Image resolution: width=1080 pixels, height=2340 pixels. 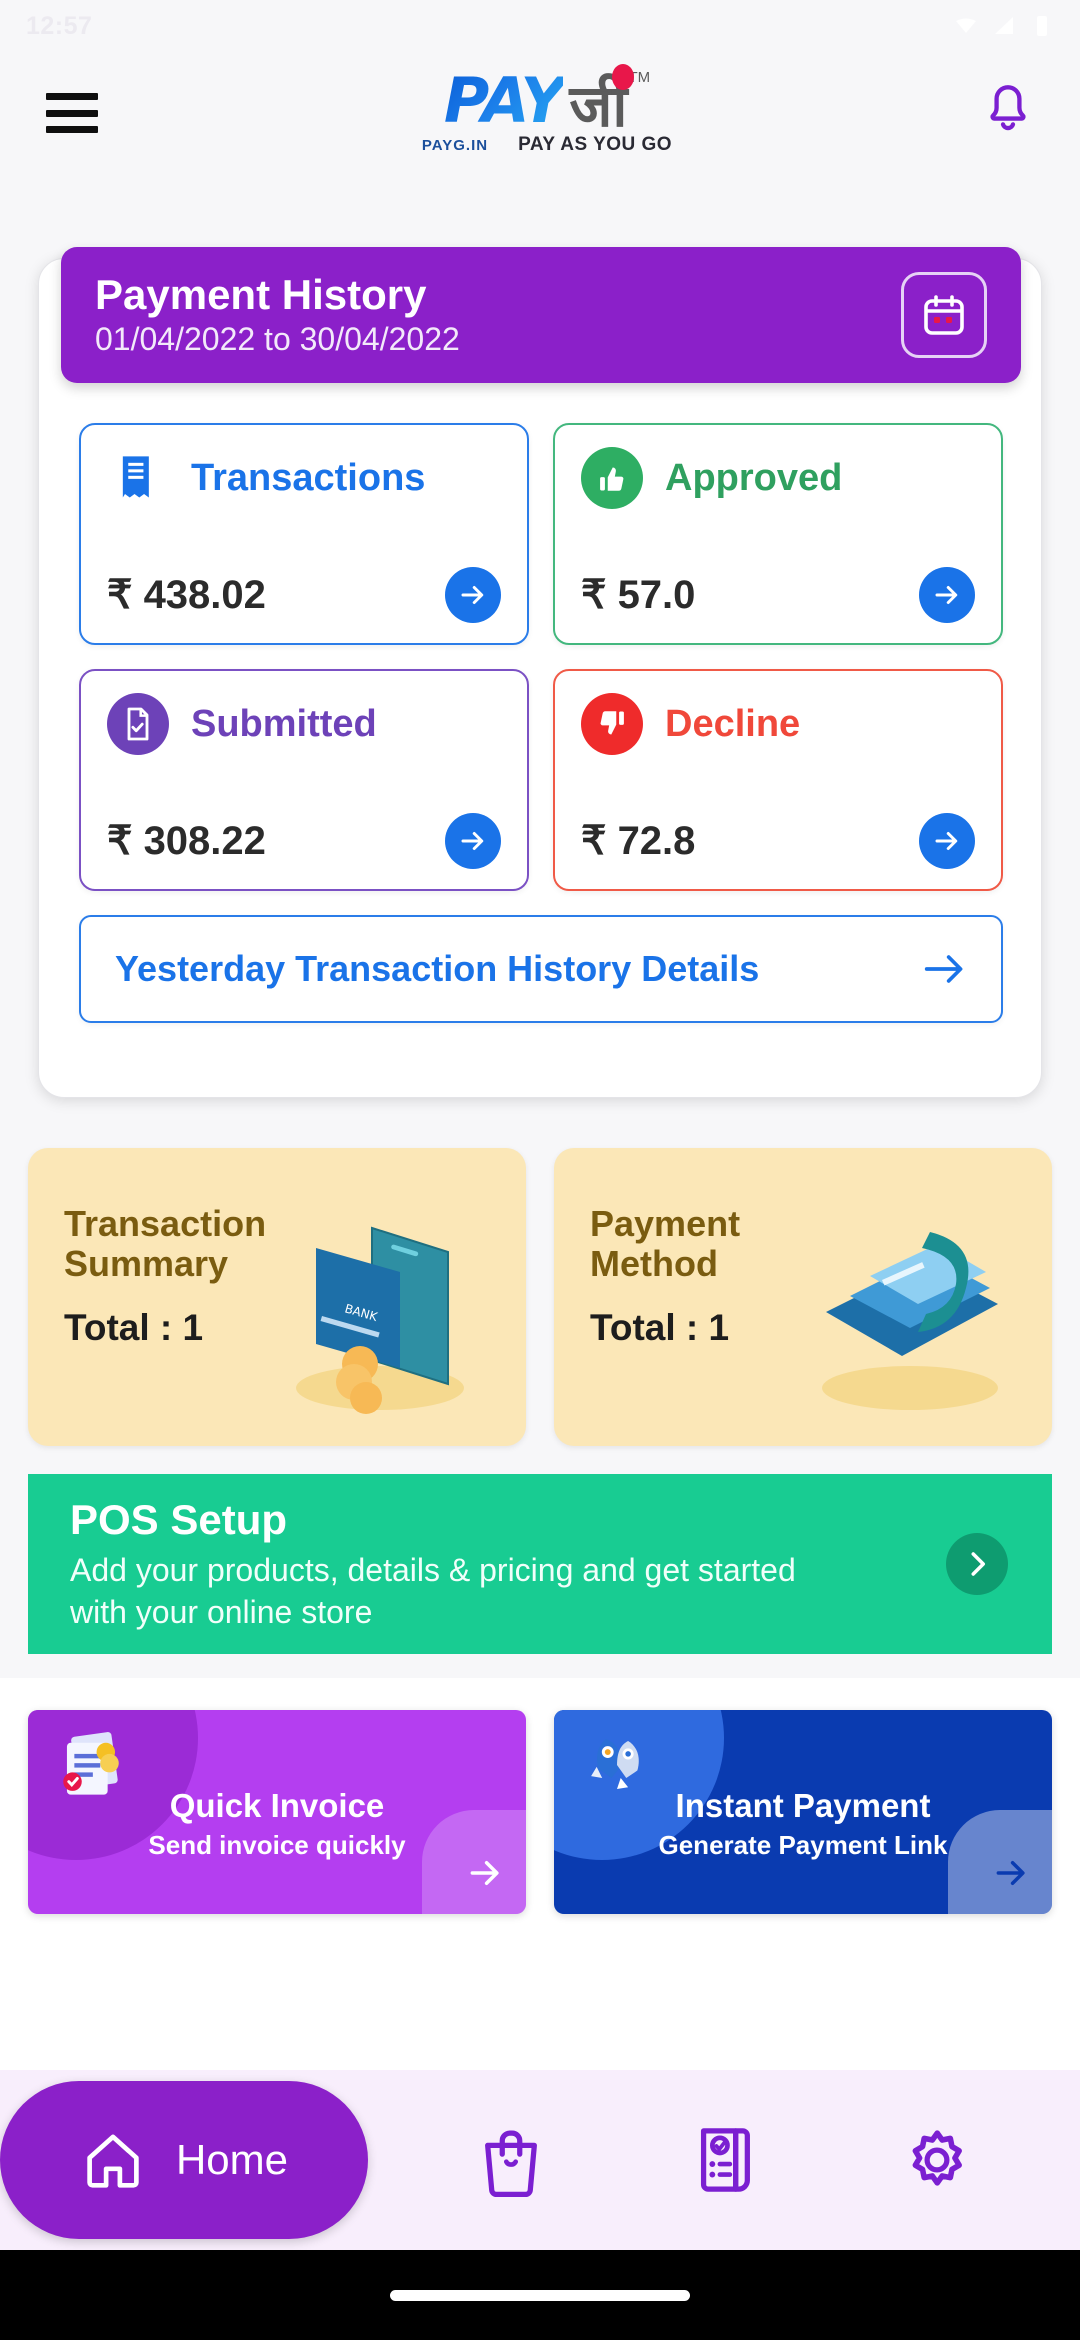 I want to click on tile-header: Submitted, so click(x=304, y=724).